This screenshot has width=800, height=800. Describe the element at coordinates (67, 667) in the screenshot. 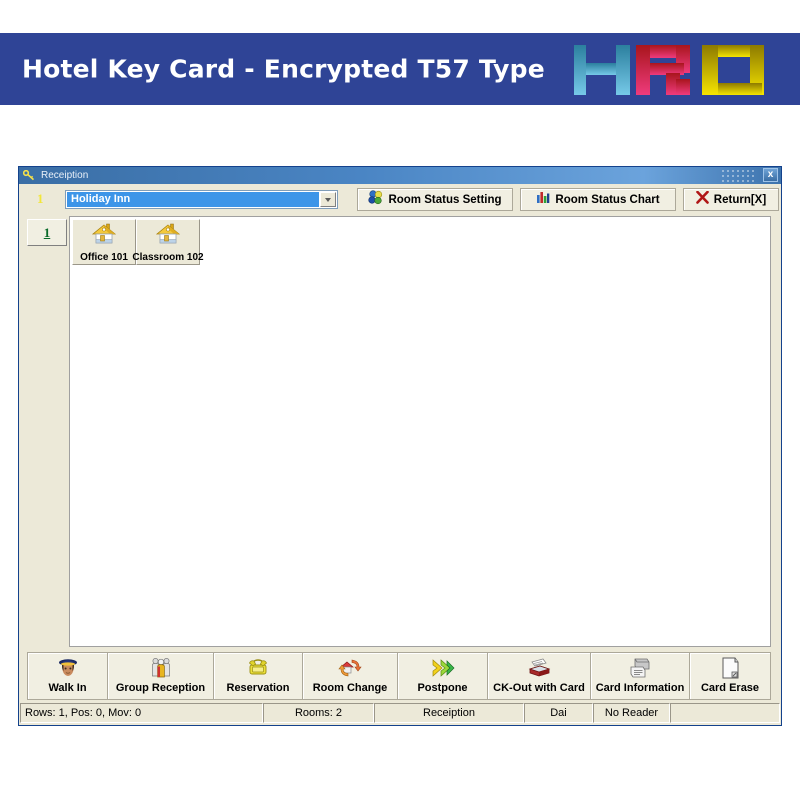

I see `bellhop-person-icon` at that location.